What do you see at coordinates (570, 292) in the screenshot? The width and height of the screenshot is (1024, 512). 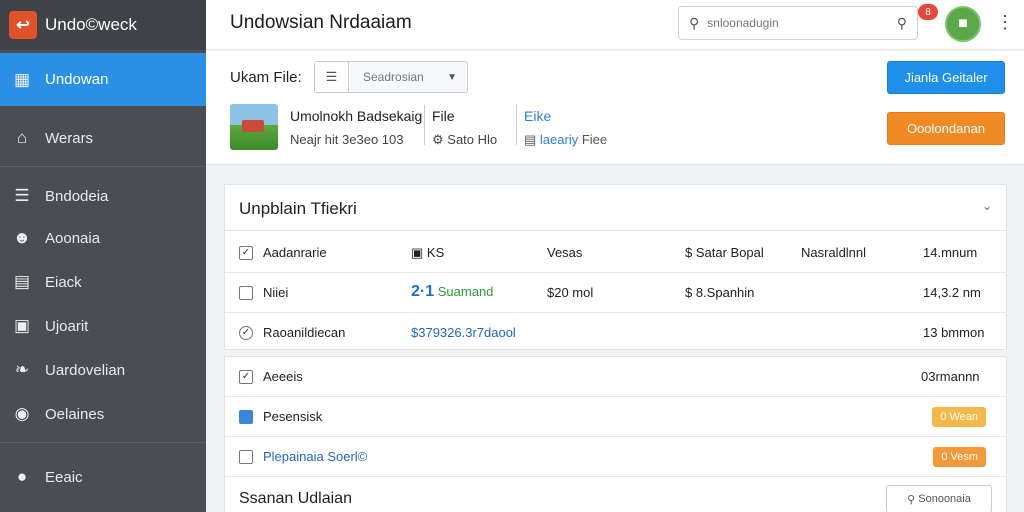 I see `row-col3: $20 mol` at bounding box center [570, 292].